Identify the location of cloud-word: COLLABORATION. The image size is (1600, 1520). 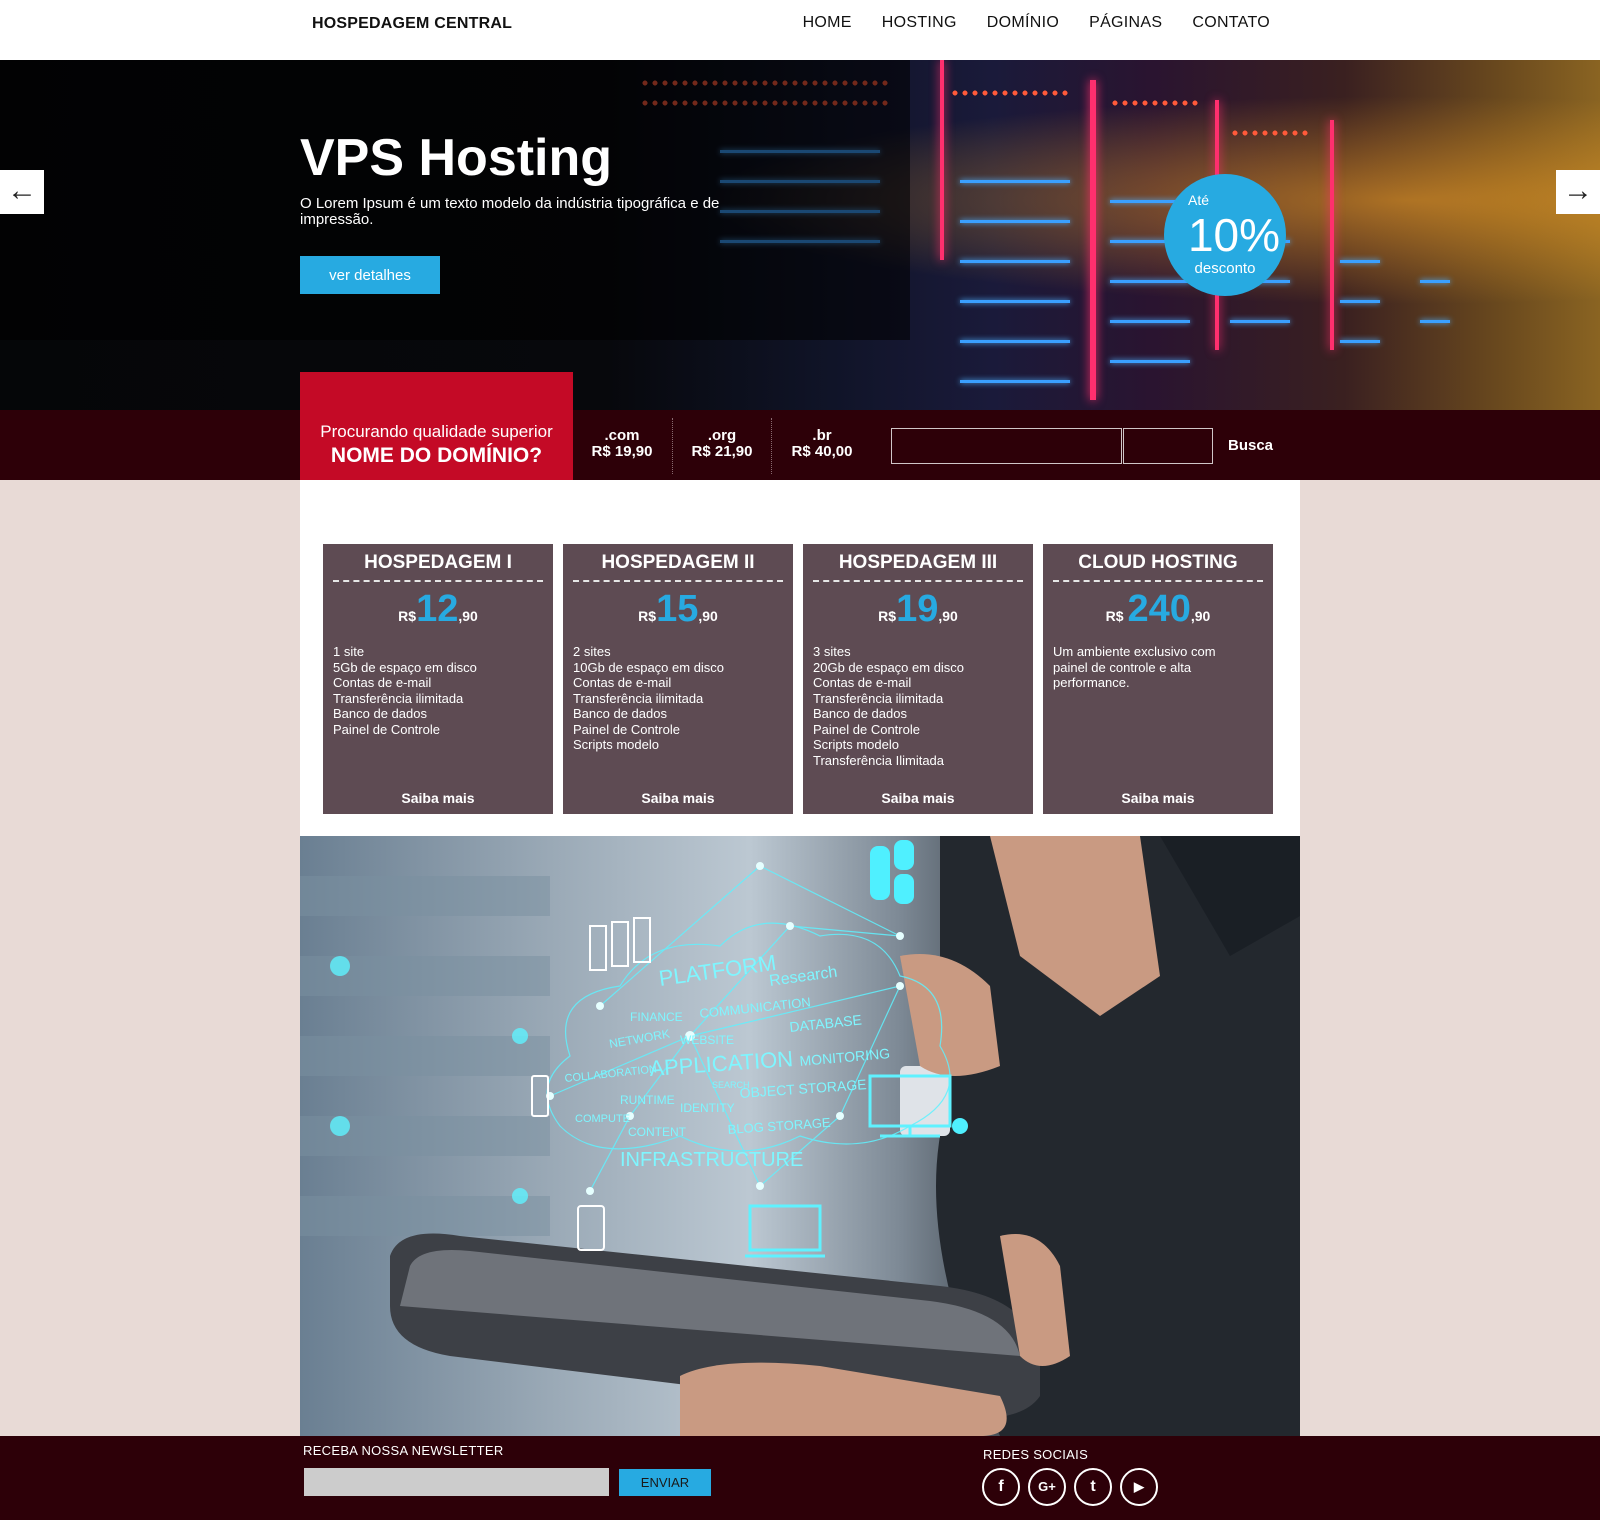
(611, 1074).